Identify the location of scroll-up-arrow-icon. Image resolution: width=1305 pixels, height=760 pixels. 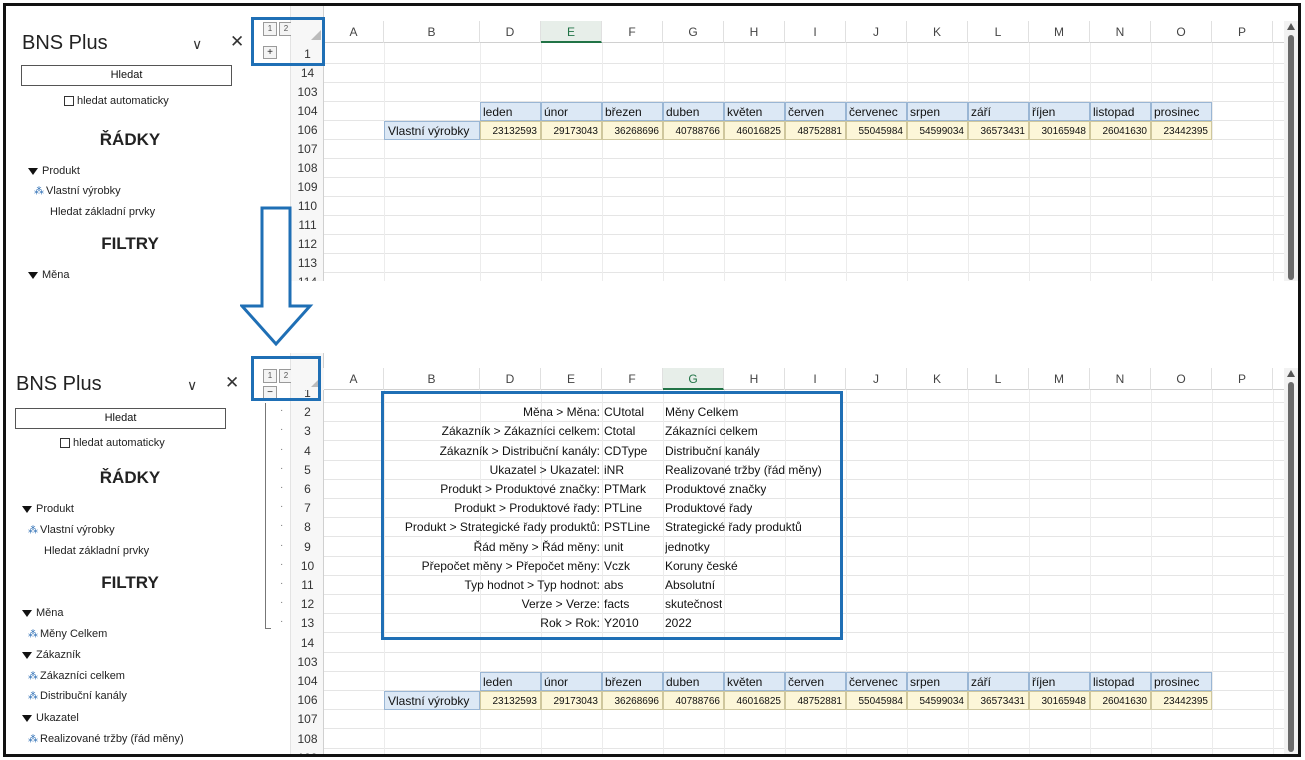
(1291, 26).